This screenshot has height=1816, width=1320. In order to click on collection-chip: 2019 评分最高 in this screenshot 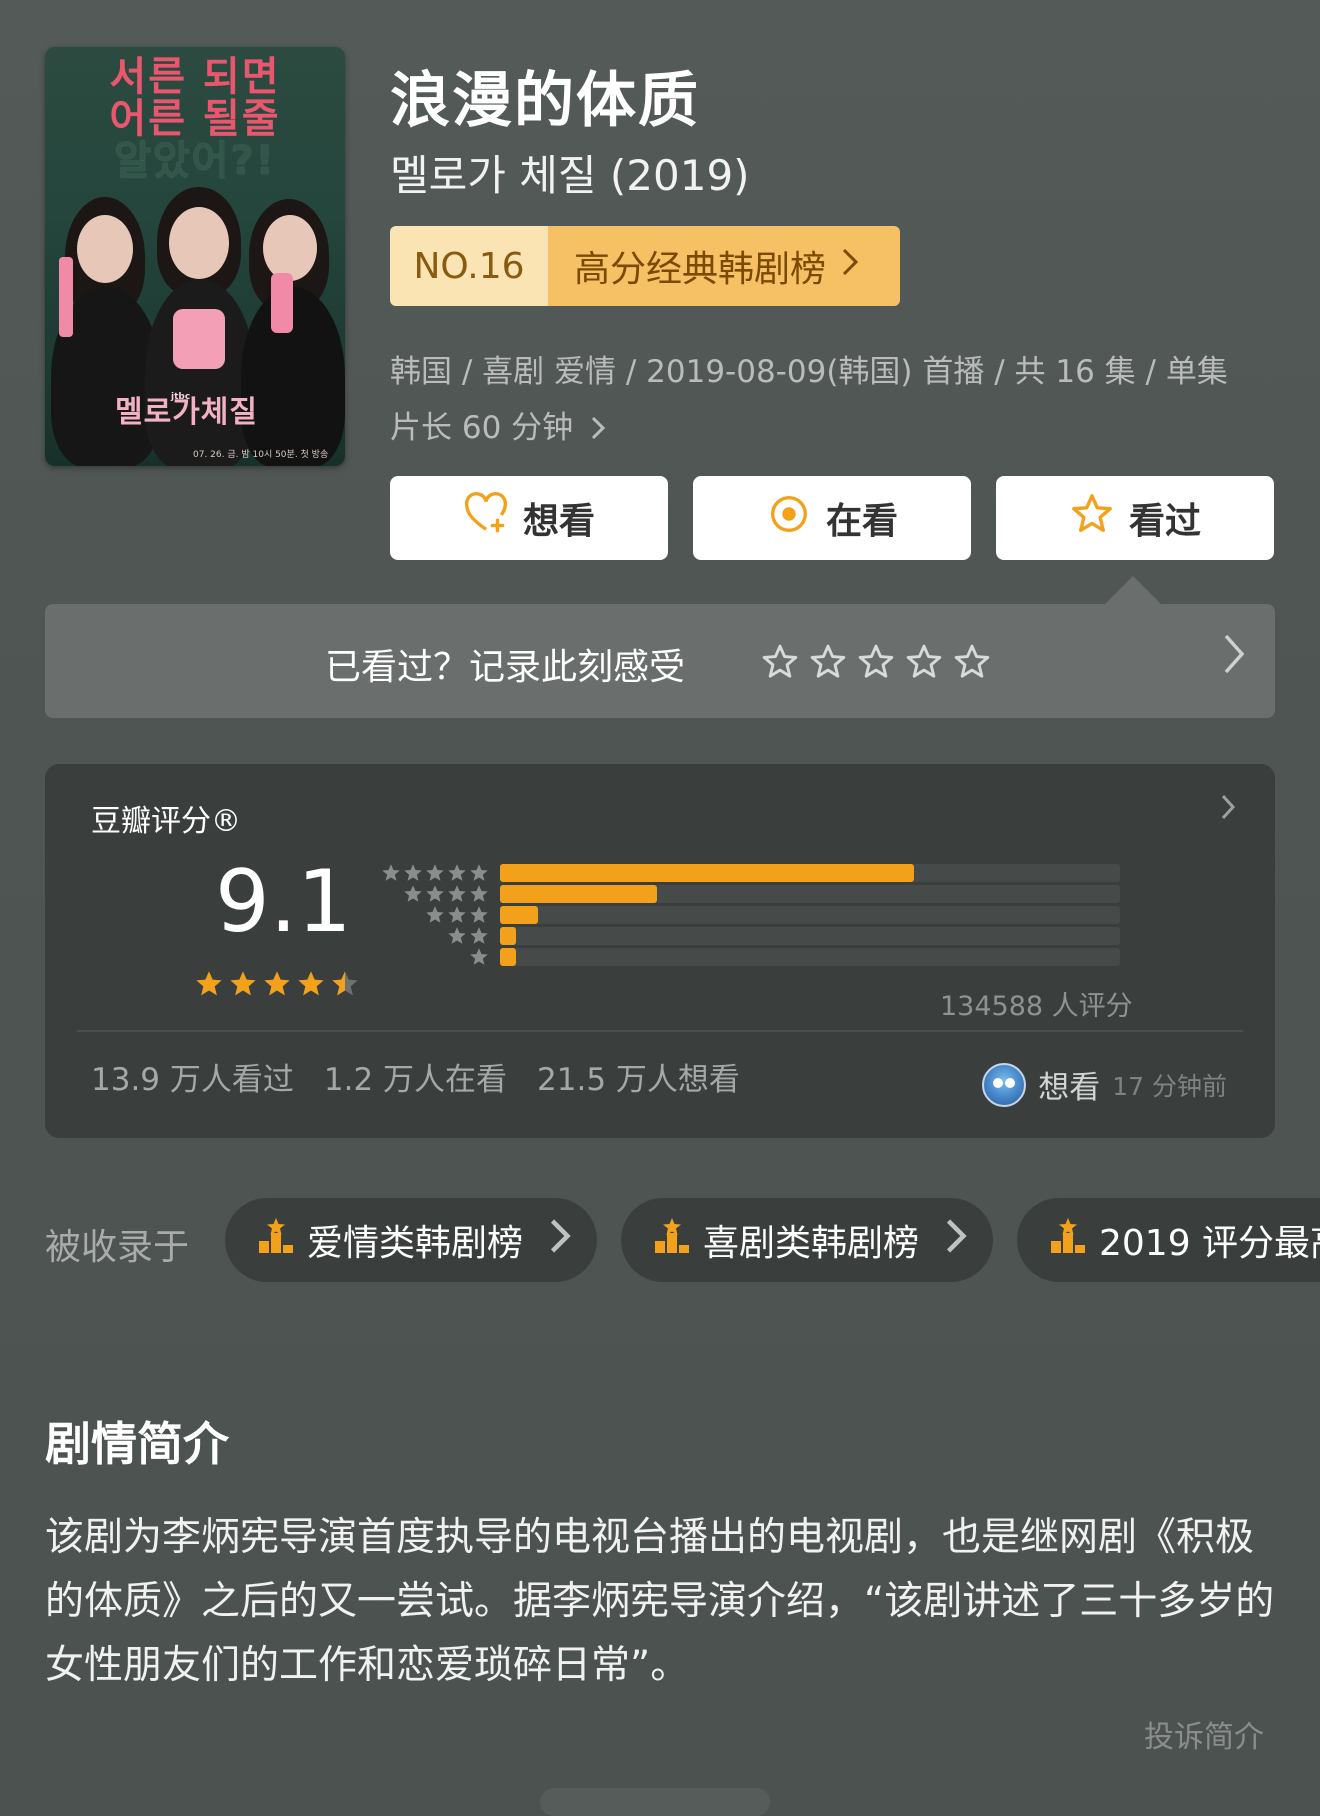, I will do `click(1168, 1240)`.